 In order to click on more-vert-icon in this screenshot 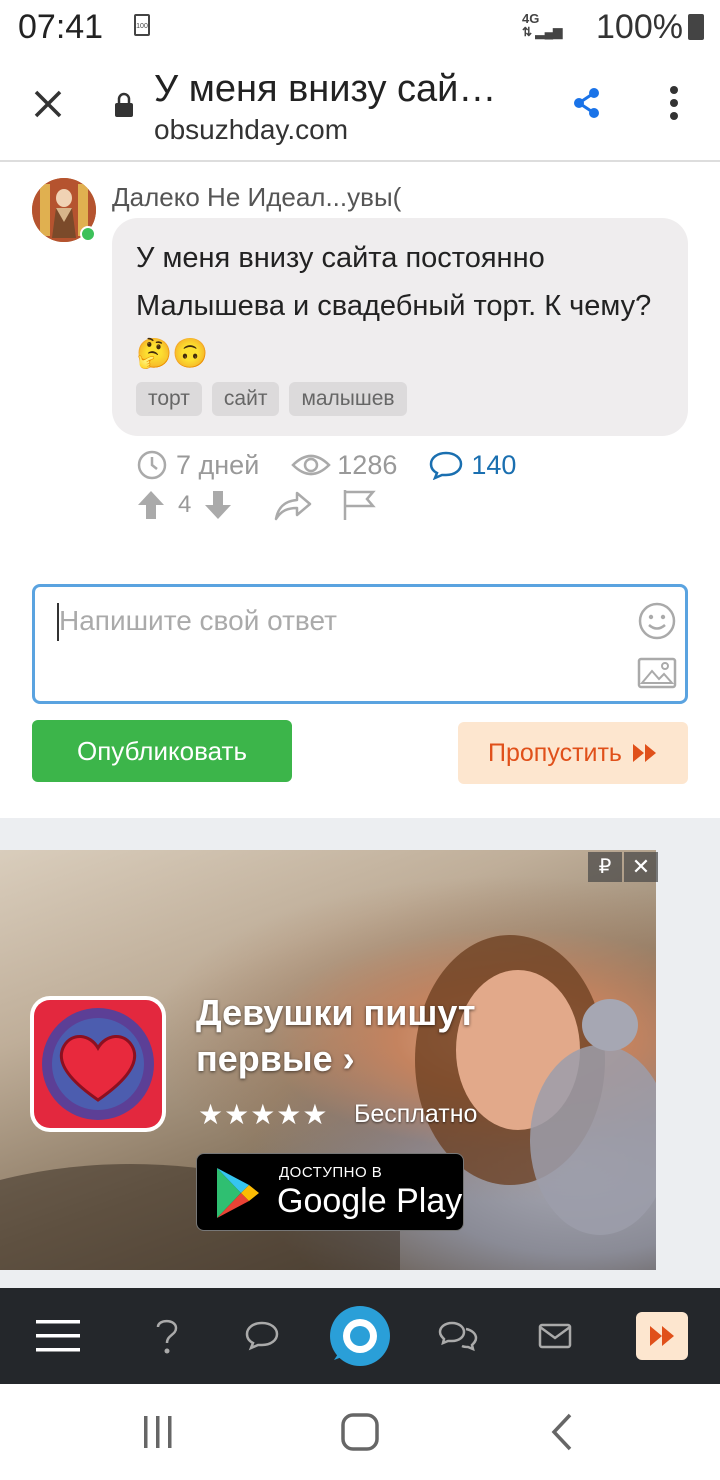, I will do `click(674, 104)`.